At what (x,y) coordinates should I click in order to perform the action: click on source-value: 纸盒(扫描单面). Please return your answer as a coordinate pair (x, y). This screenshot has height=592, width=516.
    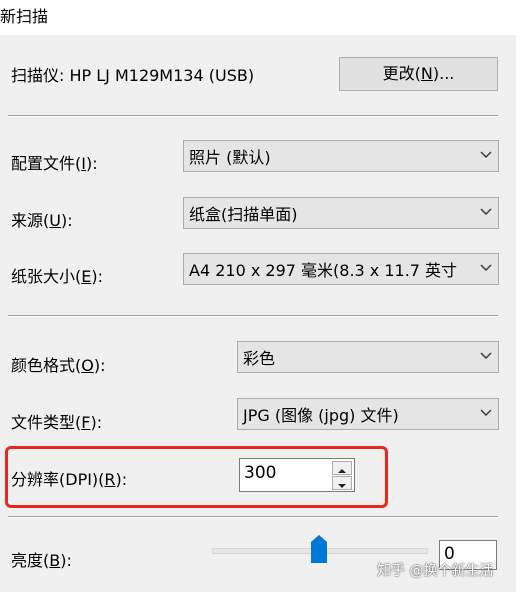
    Looking at the image, I should click on (243, 214).